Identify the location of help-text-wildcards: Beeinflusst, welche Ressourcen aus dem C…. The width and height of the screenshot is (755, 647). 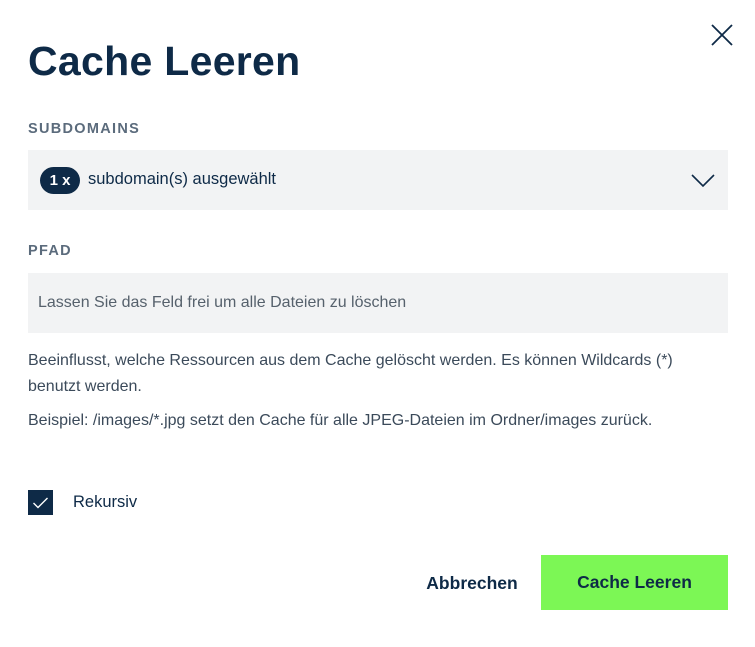
(350, 373).